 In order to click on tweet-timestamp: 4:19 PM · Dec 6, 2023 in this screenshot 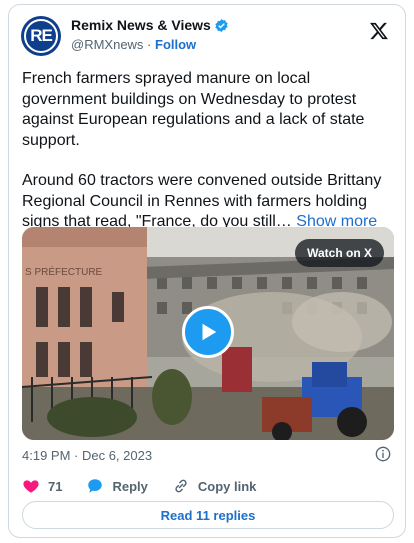, I will do `click(87, 455)`.